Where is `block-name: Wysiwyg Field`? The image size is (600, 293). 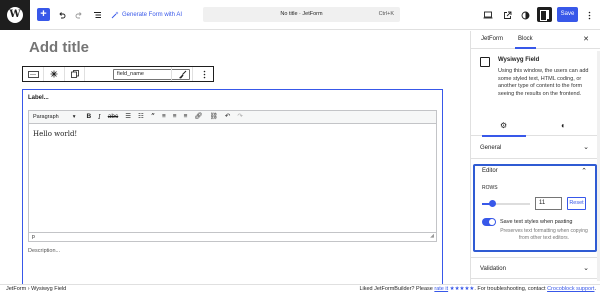 block-name: Wysiwyg Field is located at coordinates (519, 60).